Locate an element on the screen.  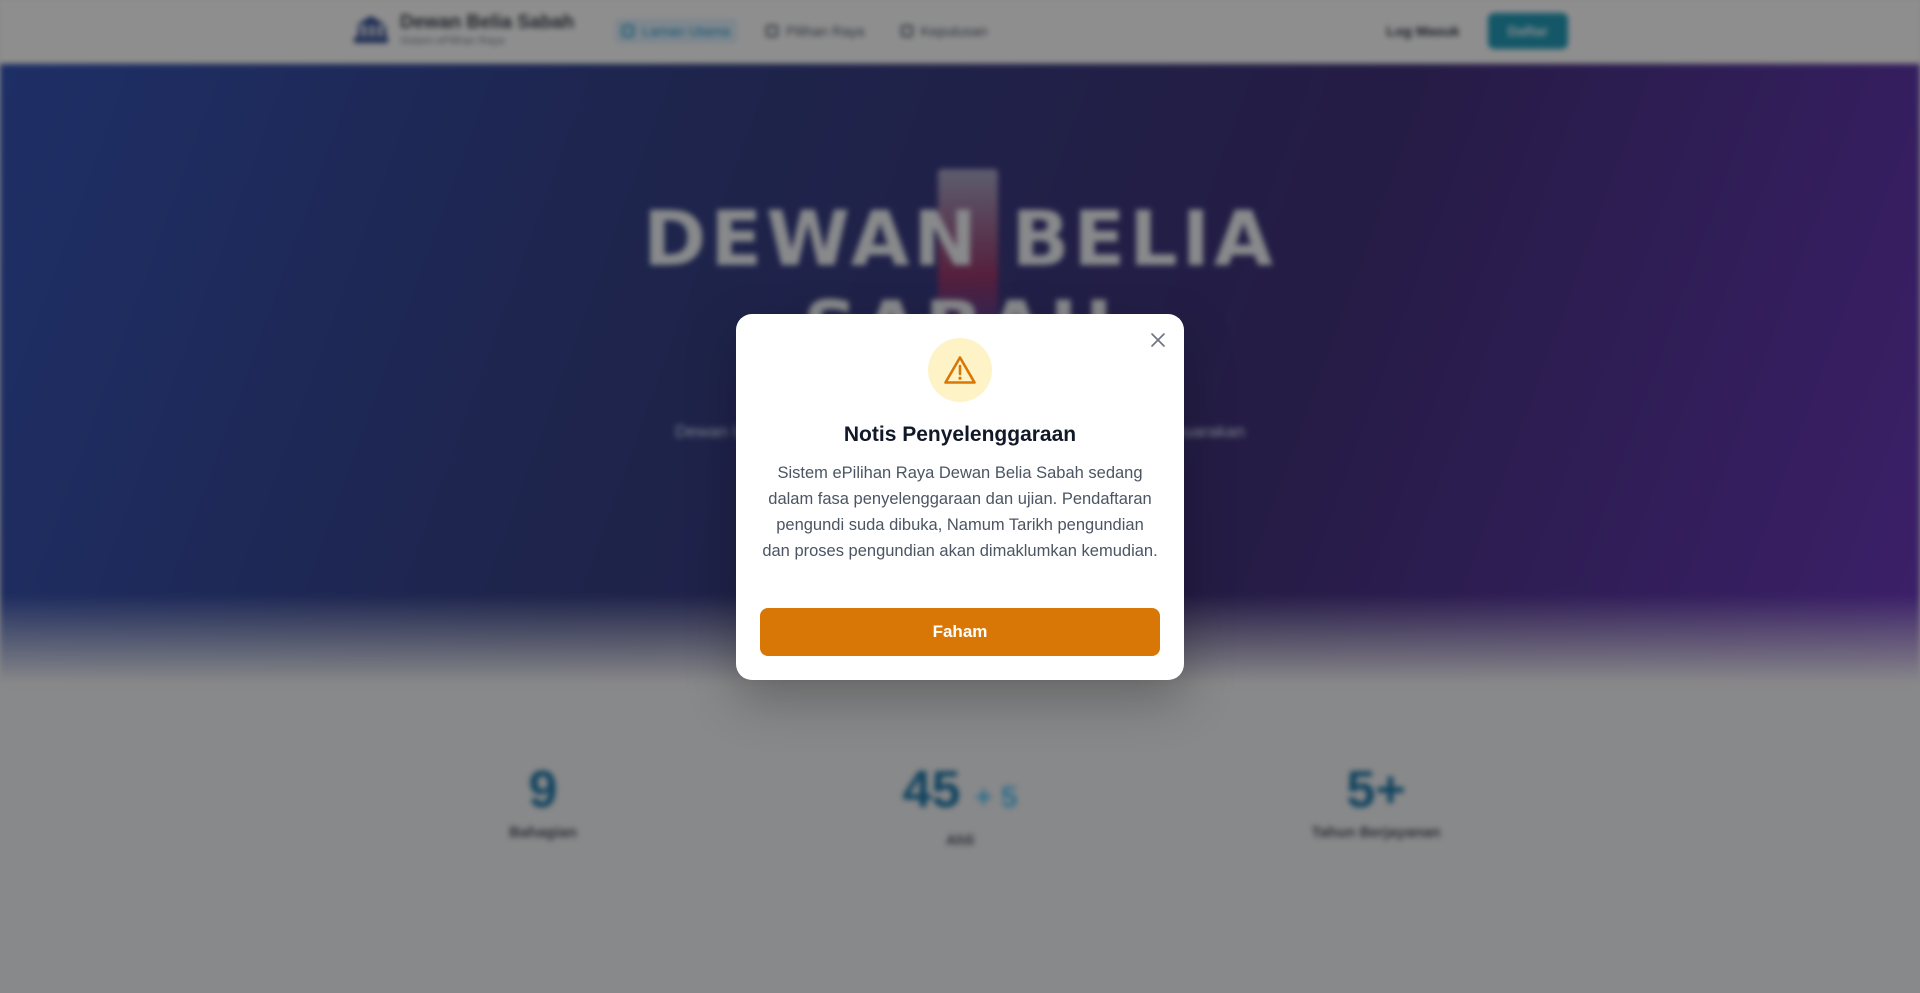
close-icon is located at coordinates (1158, 340).